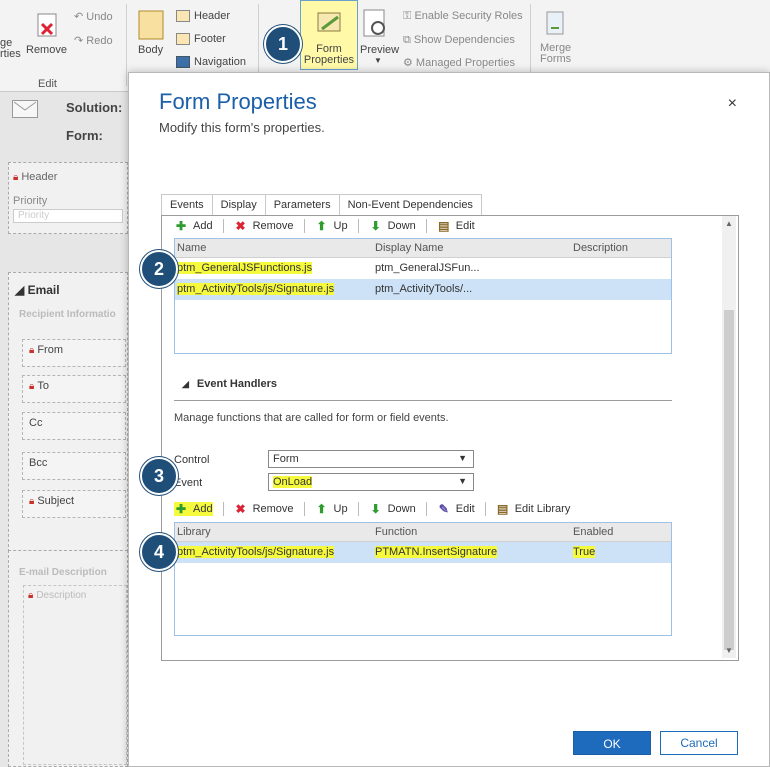 Image resolution: width=770 pixels, height=767 pixels. I want to click on remove-button: Remove, so click(46, 50).